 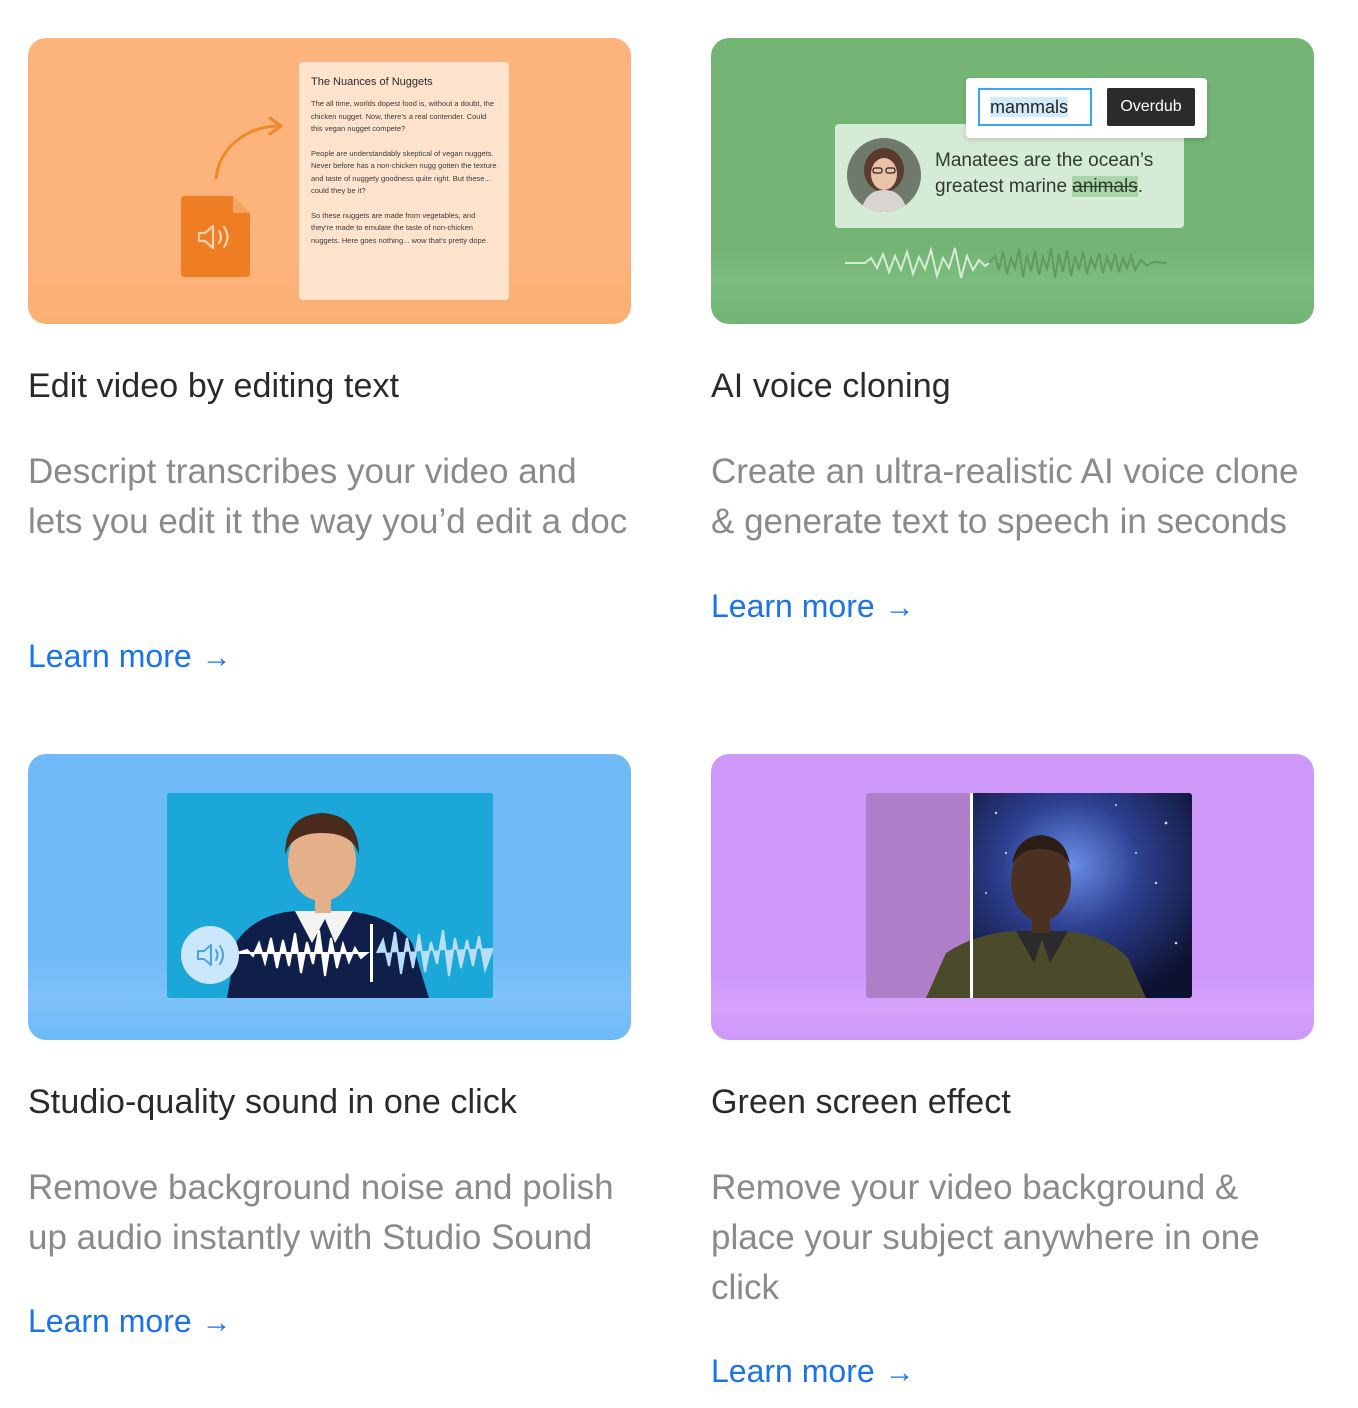 I want to click on quote-line-2-prefix: greatest marine, so click(x=1004, y=186).